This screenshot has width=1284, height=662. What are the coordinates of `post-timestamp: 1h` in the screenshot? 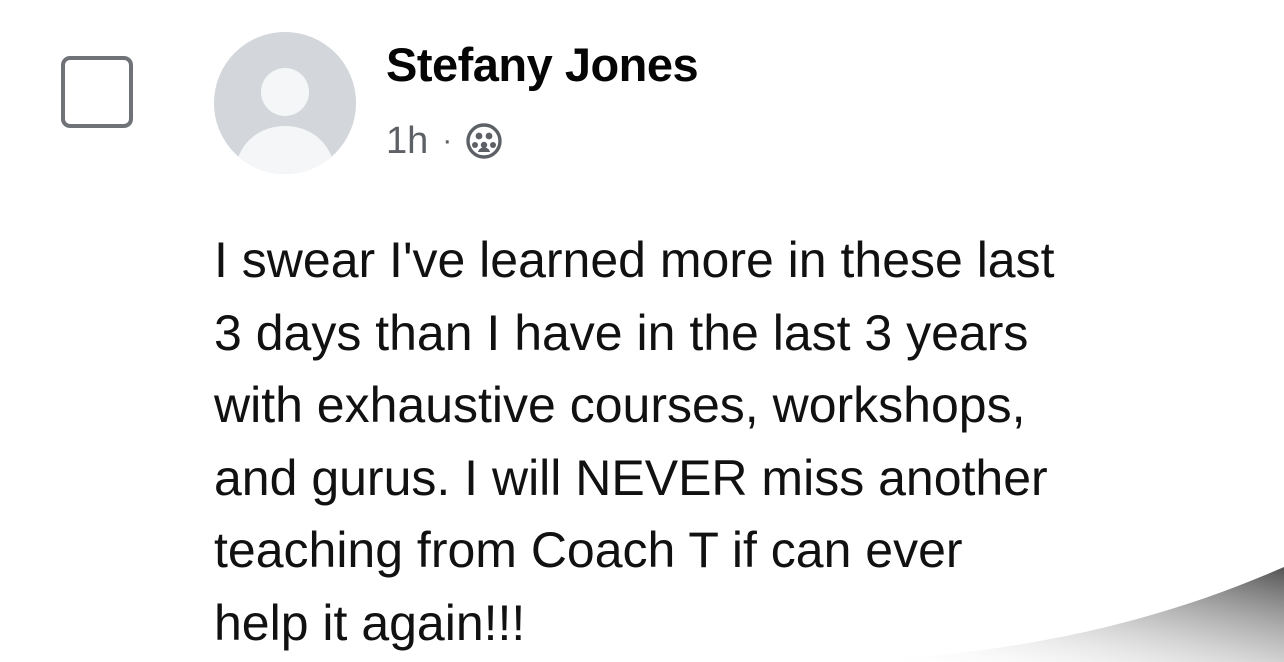 It's located at (407, 141).